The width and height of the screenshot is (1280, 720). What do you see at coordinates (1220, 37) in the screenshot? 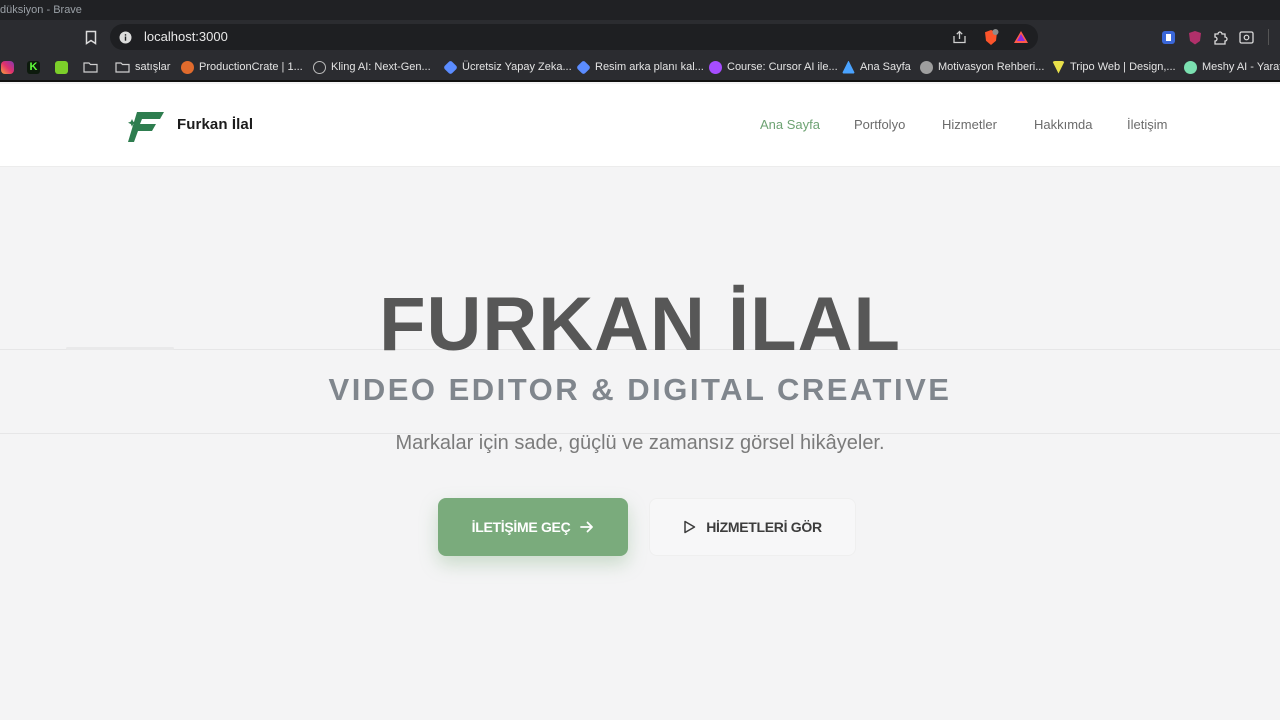
I see `extensions-puzzle-icon` at bounding box center [1220, 37].